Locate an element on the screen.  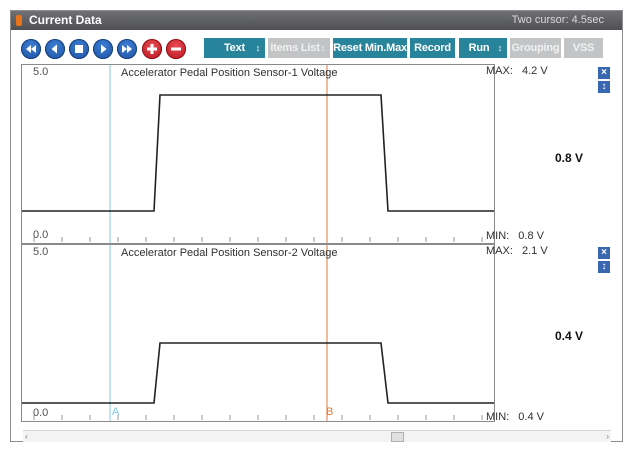
graph-1-max-value: 4.2 V is located at coordinates (534, 71).